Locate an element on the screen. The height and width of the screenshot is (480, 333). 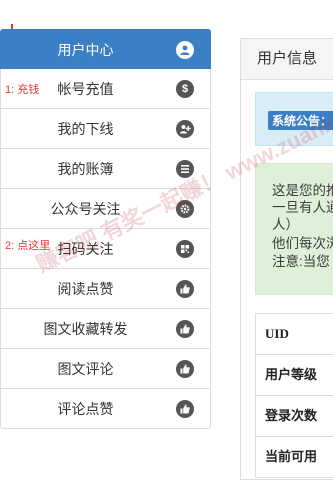
sidebar-item-follow-account: 公众号关注 is located at coordinates (105, 209).